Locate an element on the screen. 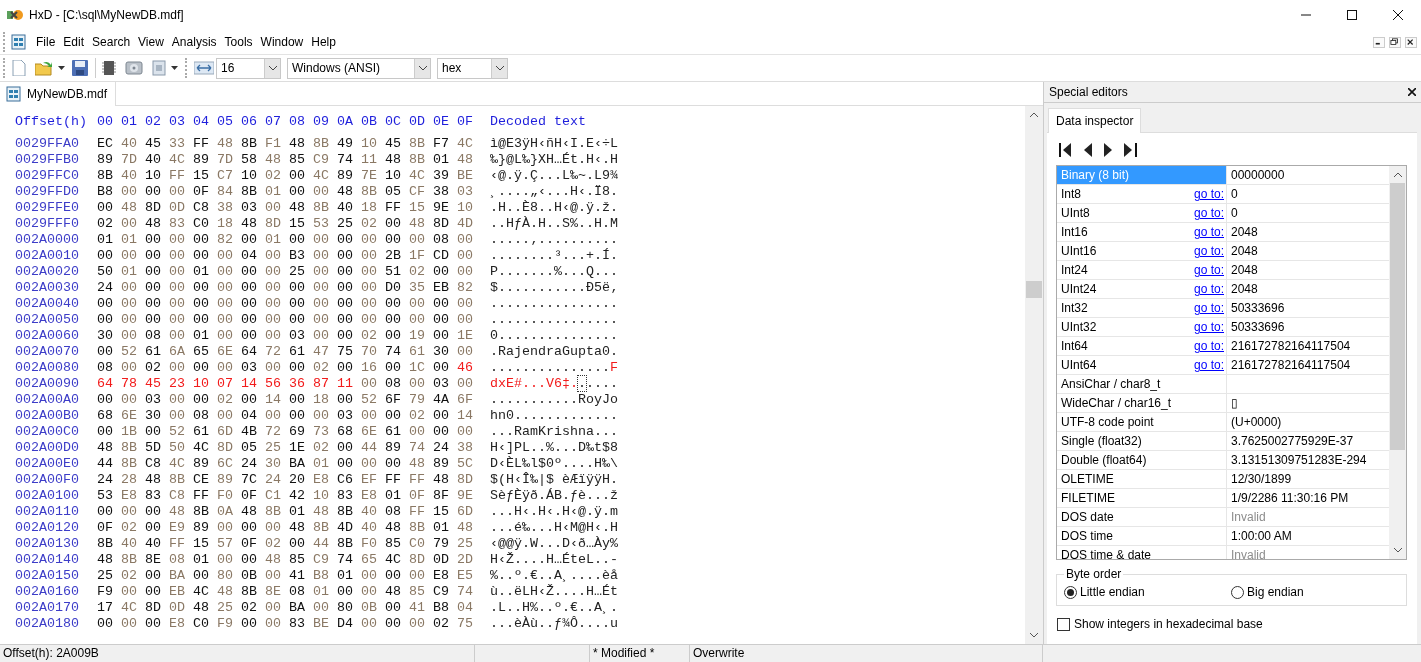 Image resolution: width=1421 pixels, height=662 pixels. hex-byte: 40 is located at coordinates (369, 511).